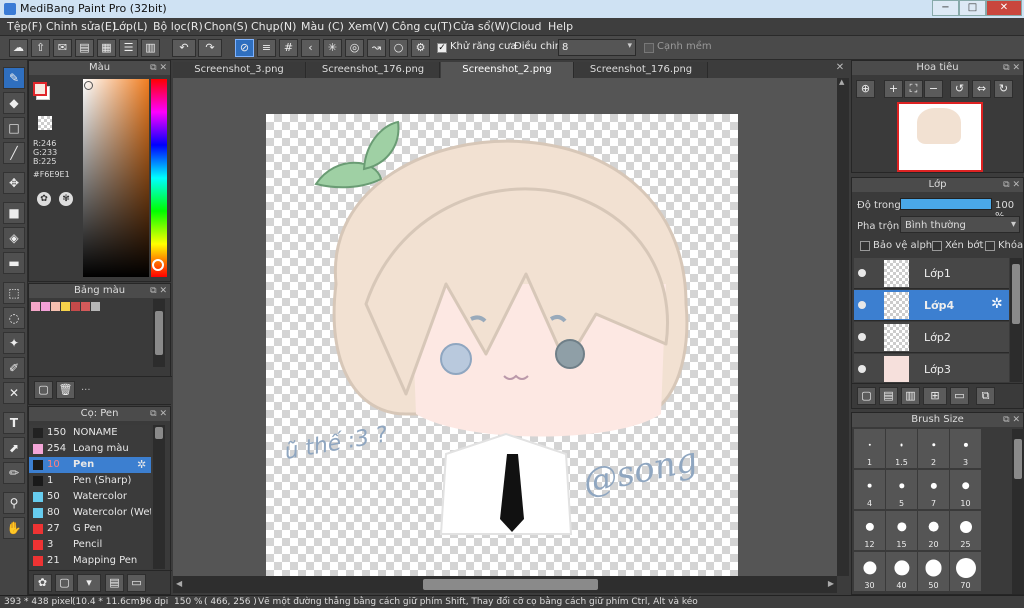 This screenshot has height=608, width=1024. I want to click on layer-row: Lớp2, so click(931, 337).